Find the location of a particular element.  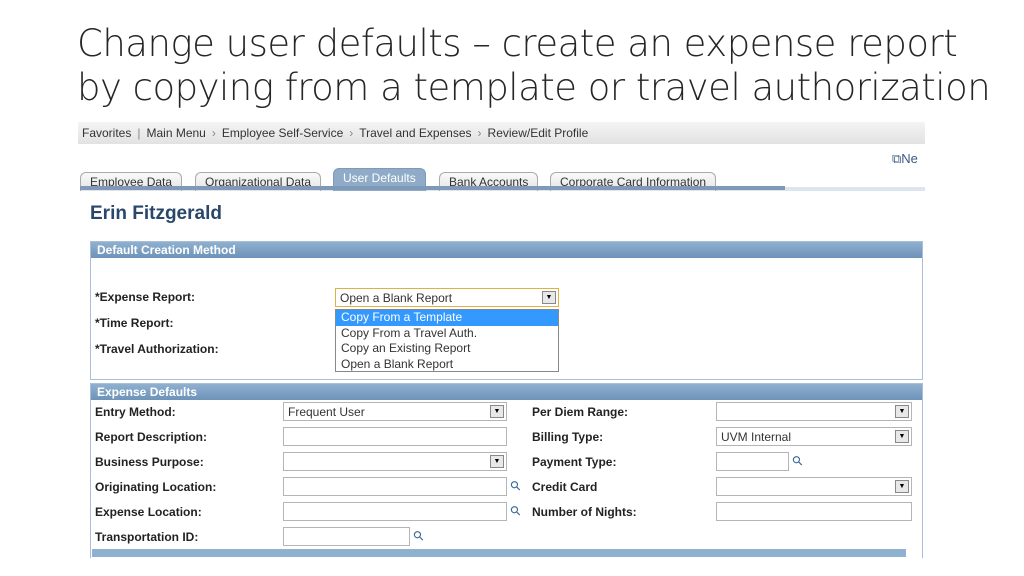

field-label: Report Description: is located at coordinates (151, 437).